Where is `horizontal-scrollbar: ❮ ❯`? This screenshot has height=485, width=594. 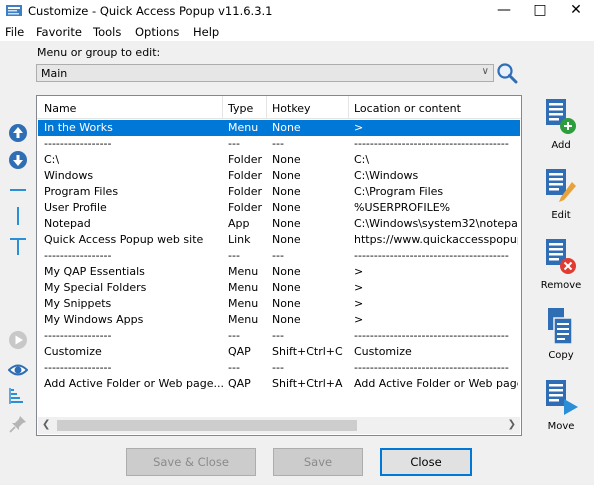 horizontal-scrollbar: ❮ ❯ is located at coordinates (279, 425).